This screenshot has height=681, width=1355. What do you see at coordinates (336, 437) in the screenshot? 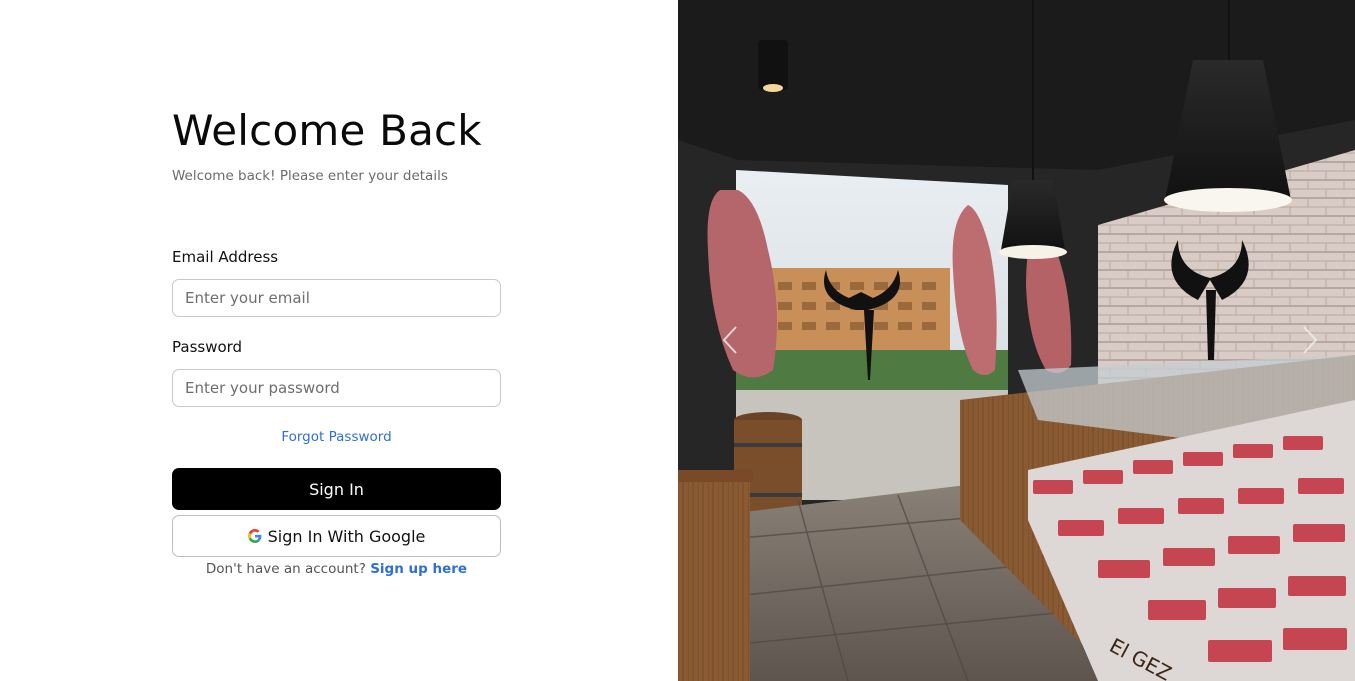
I see `forgot-password-link: Forgot Password` at bounding box center [336, 437].